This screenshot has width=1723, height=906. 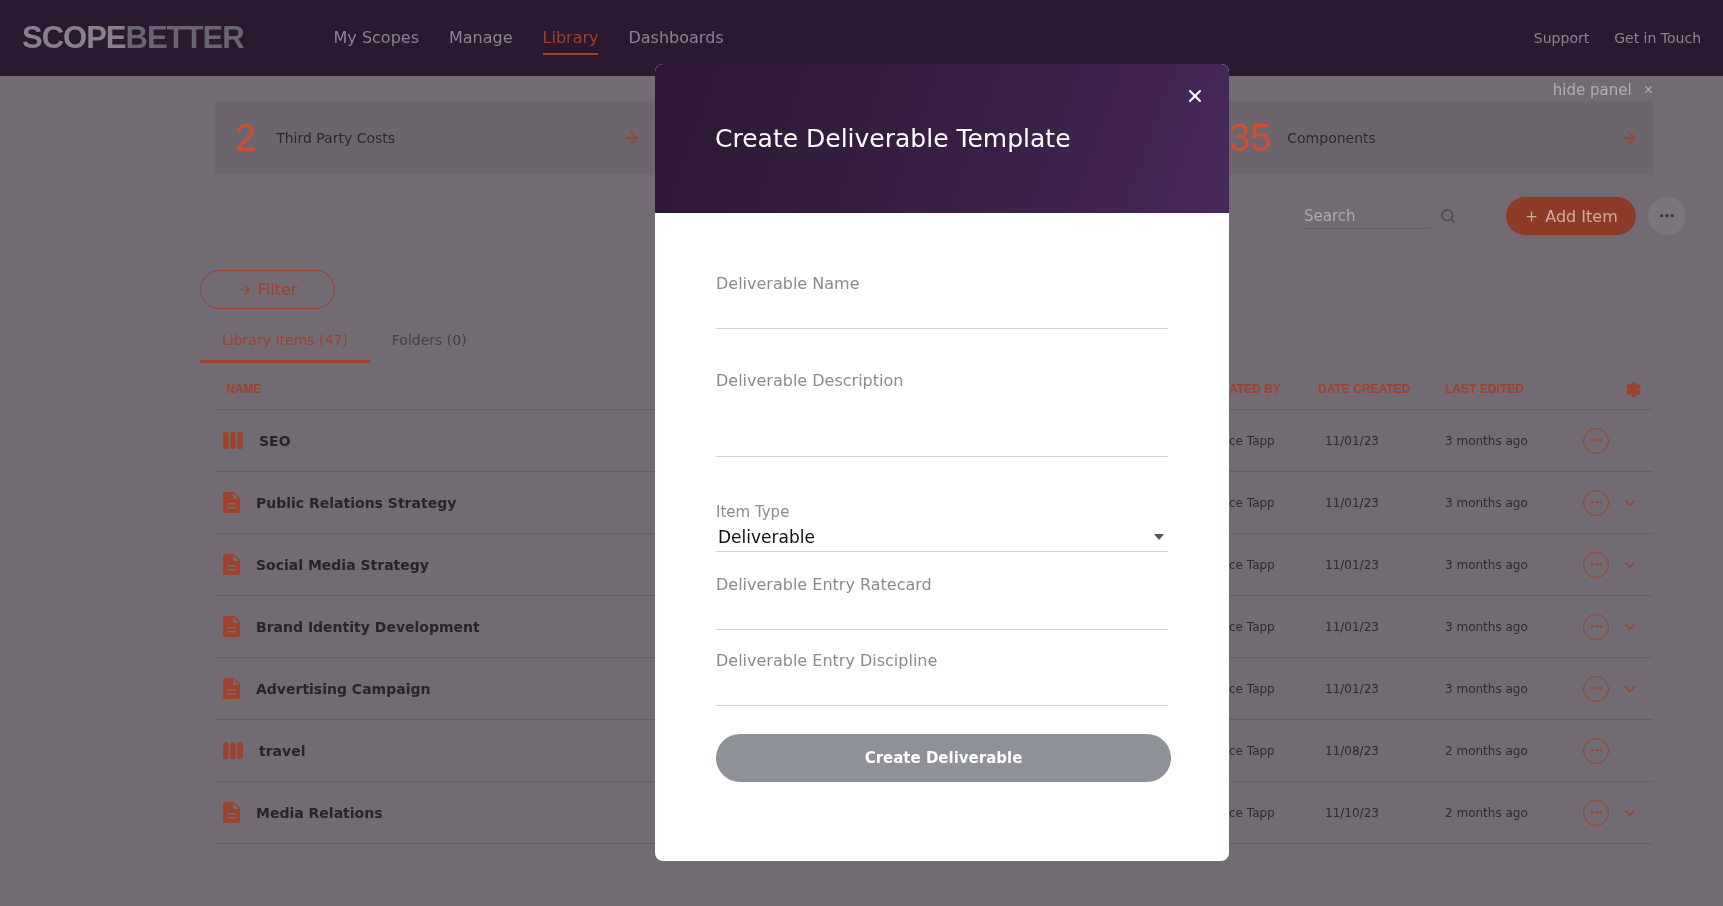 What do you see at coordinates (1352, 812) in the screenshot?
I see `table-cell-text: 11/10/23` at bounding box center [1352, 812].